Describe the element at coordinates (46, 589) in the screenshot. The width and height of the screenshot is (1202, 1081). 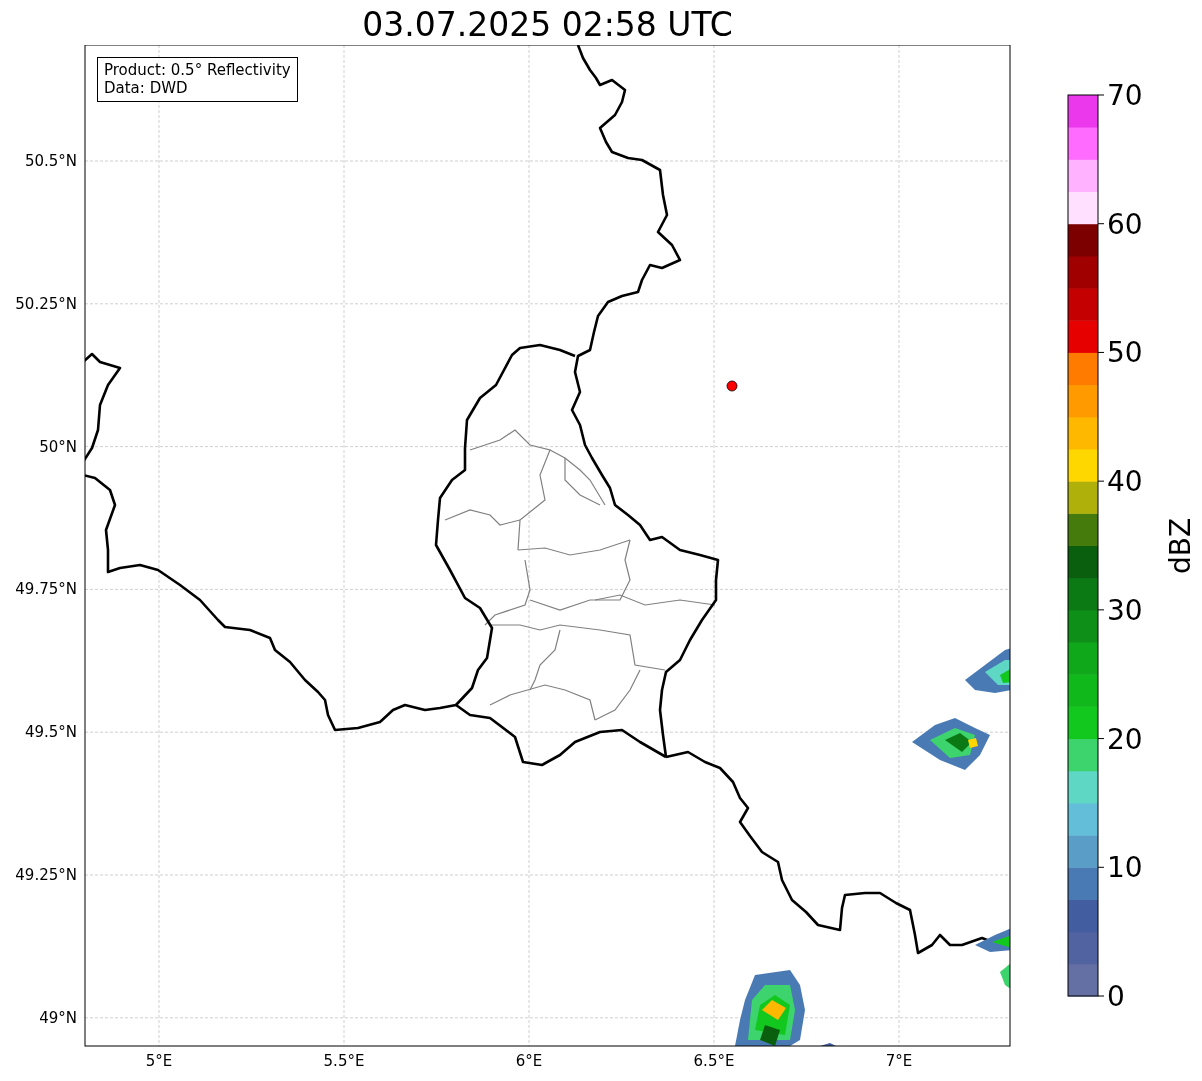
I see `axis-tick-label: 49.75°N` at that location.